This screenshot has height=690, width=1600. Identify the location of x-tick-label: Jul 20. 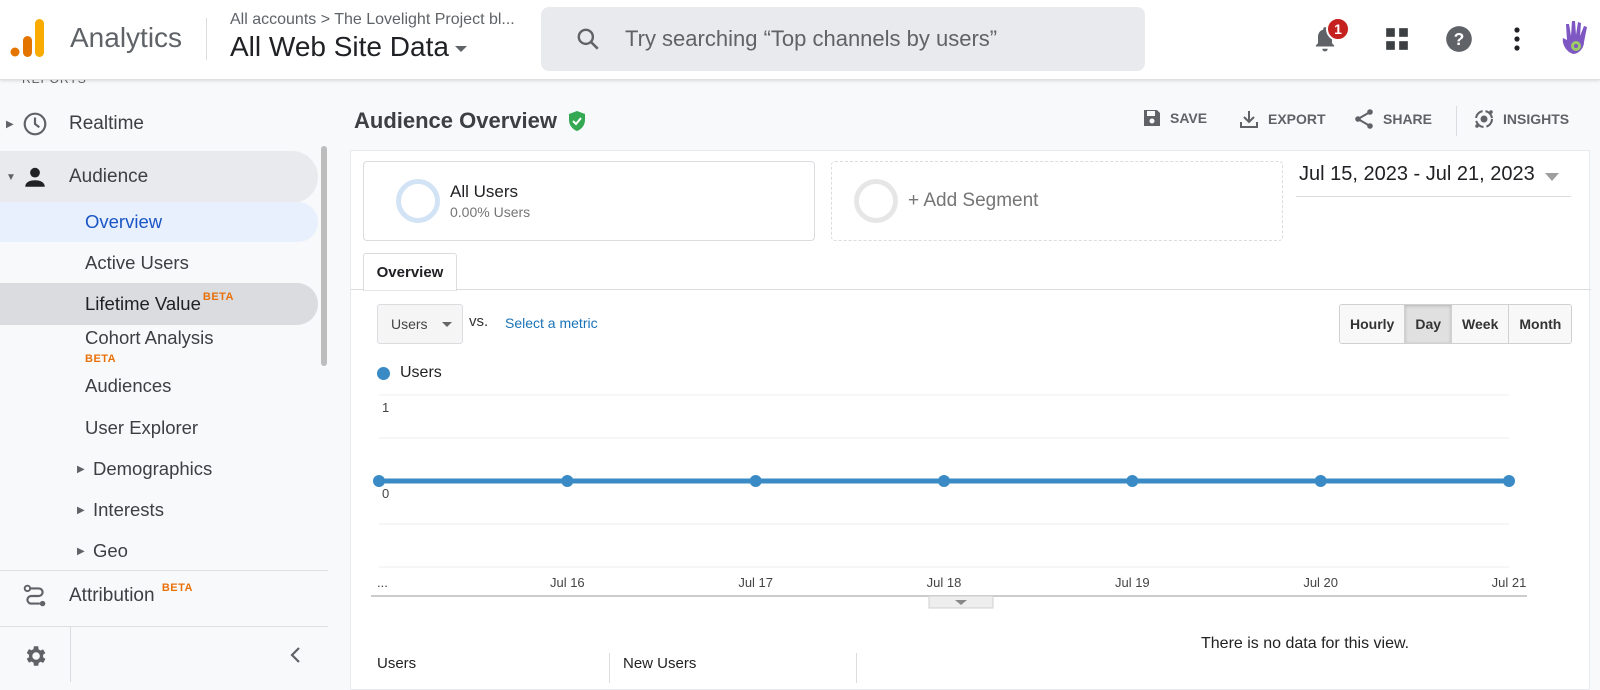
(1320, 582).